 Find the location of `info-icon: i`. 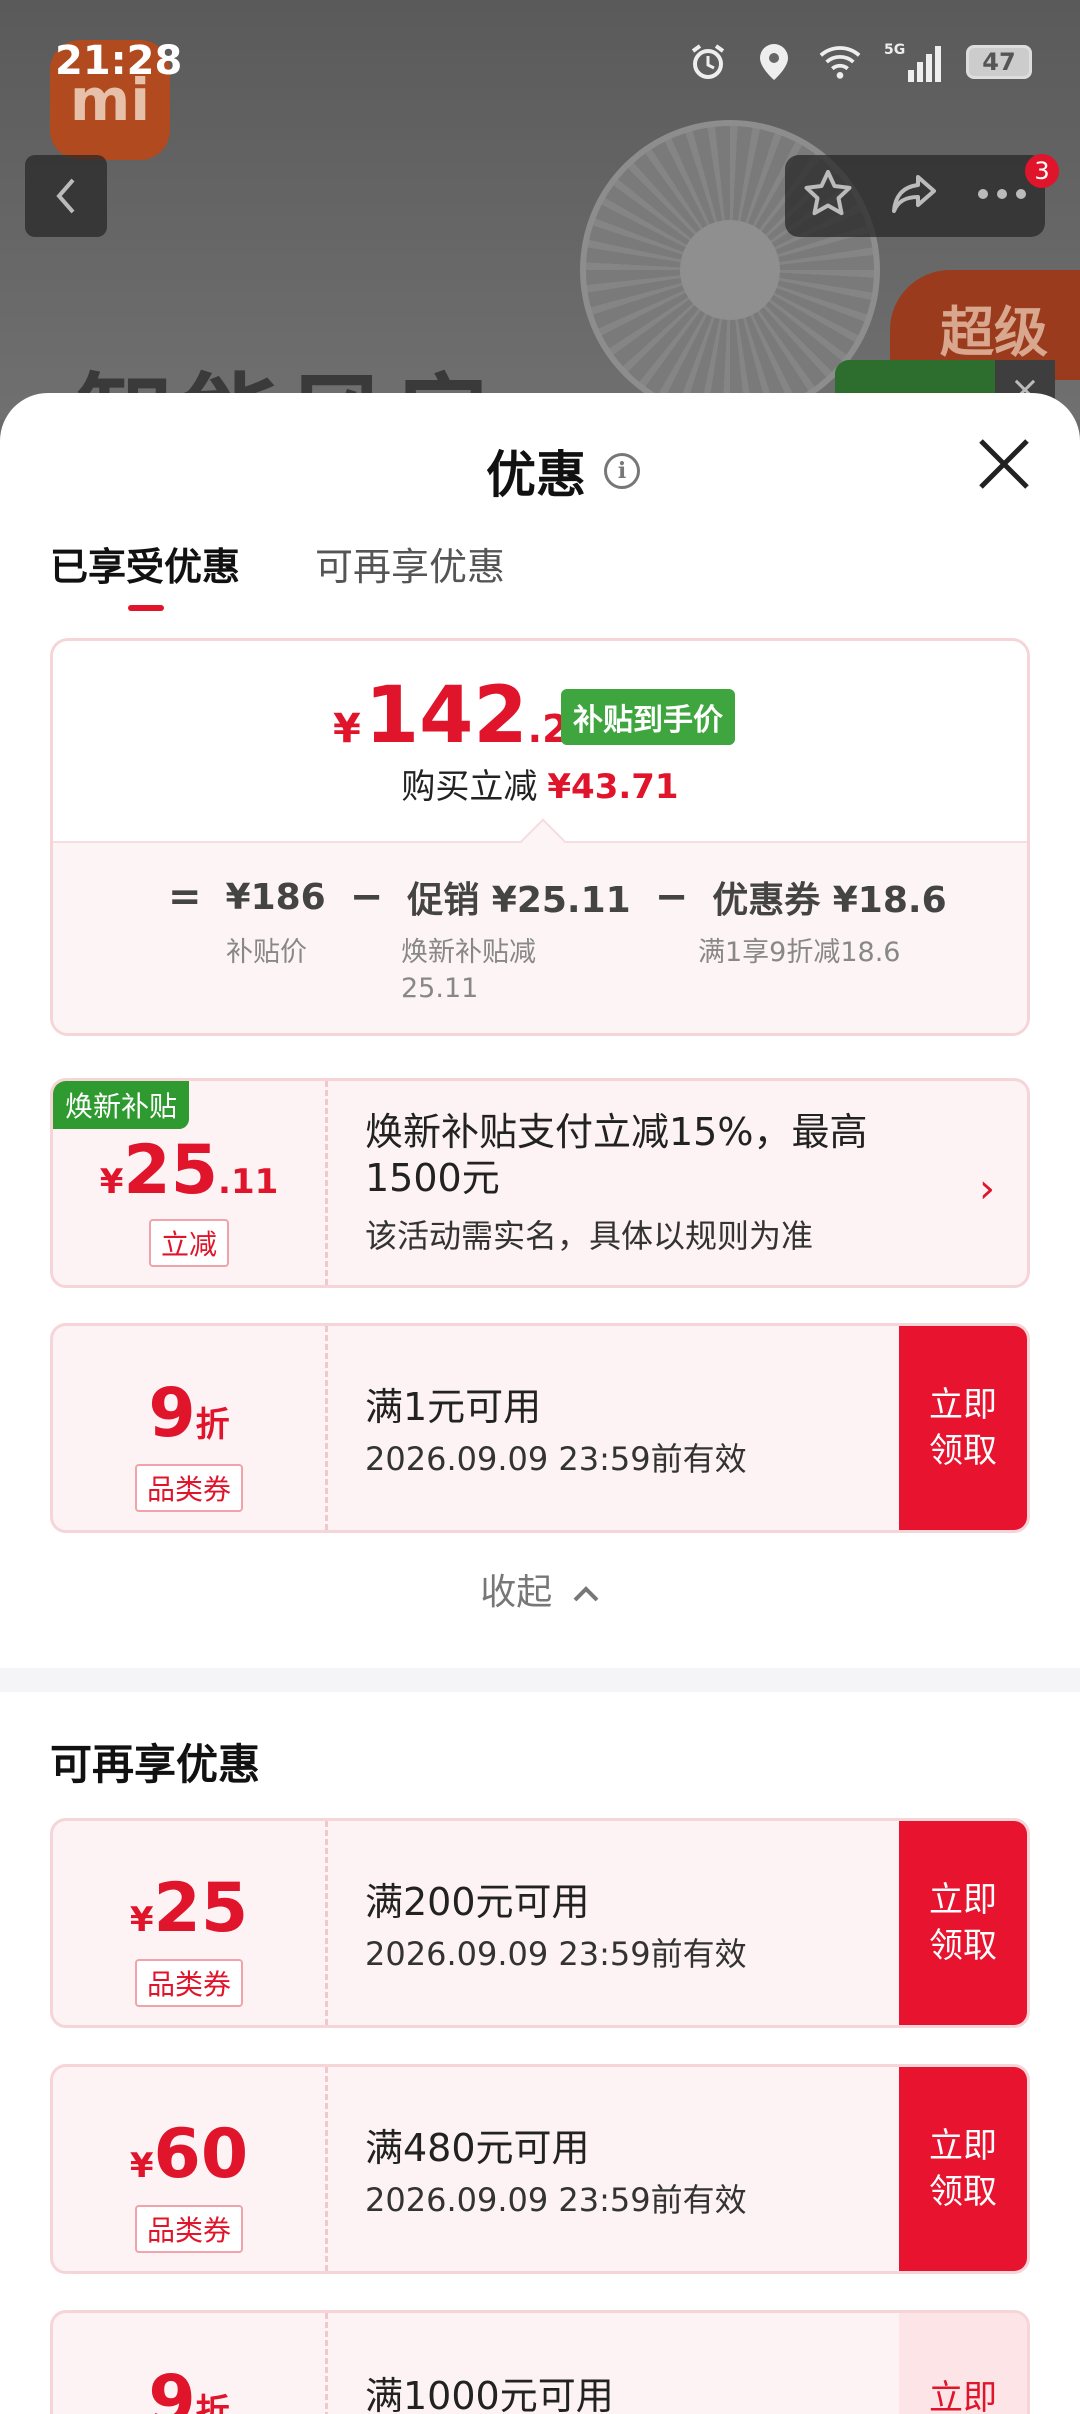

info-icon: i is located at coordinates (622, 471).